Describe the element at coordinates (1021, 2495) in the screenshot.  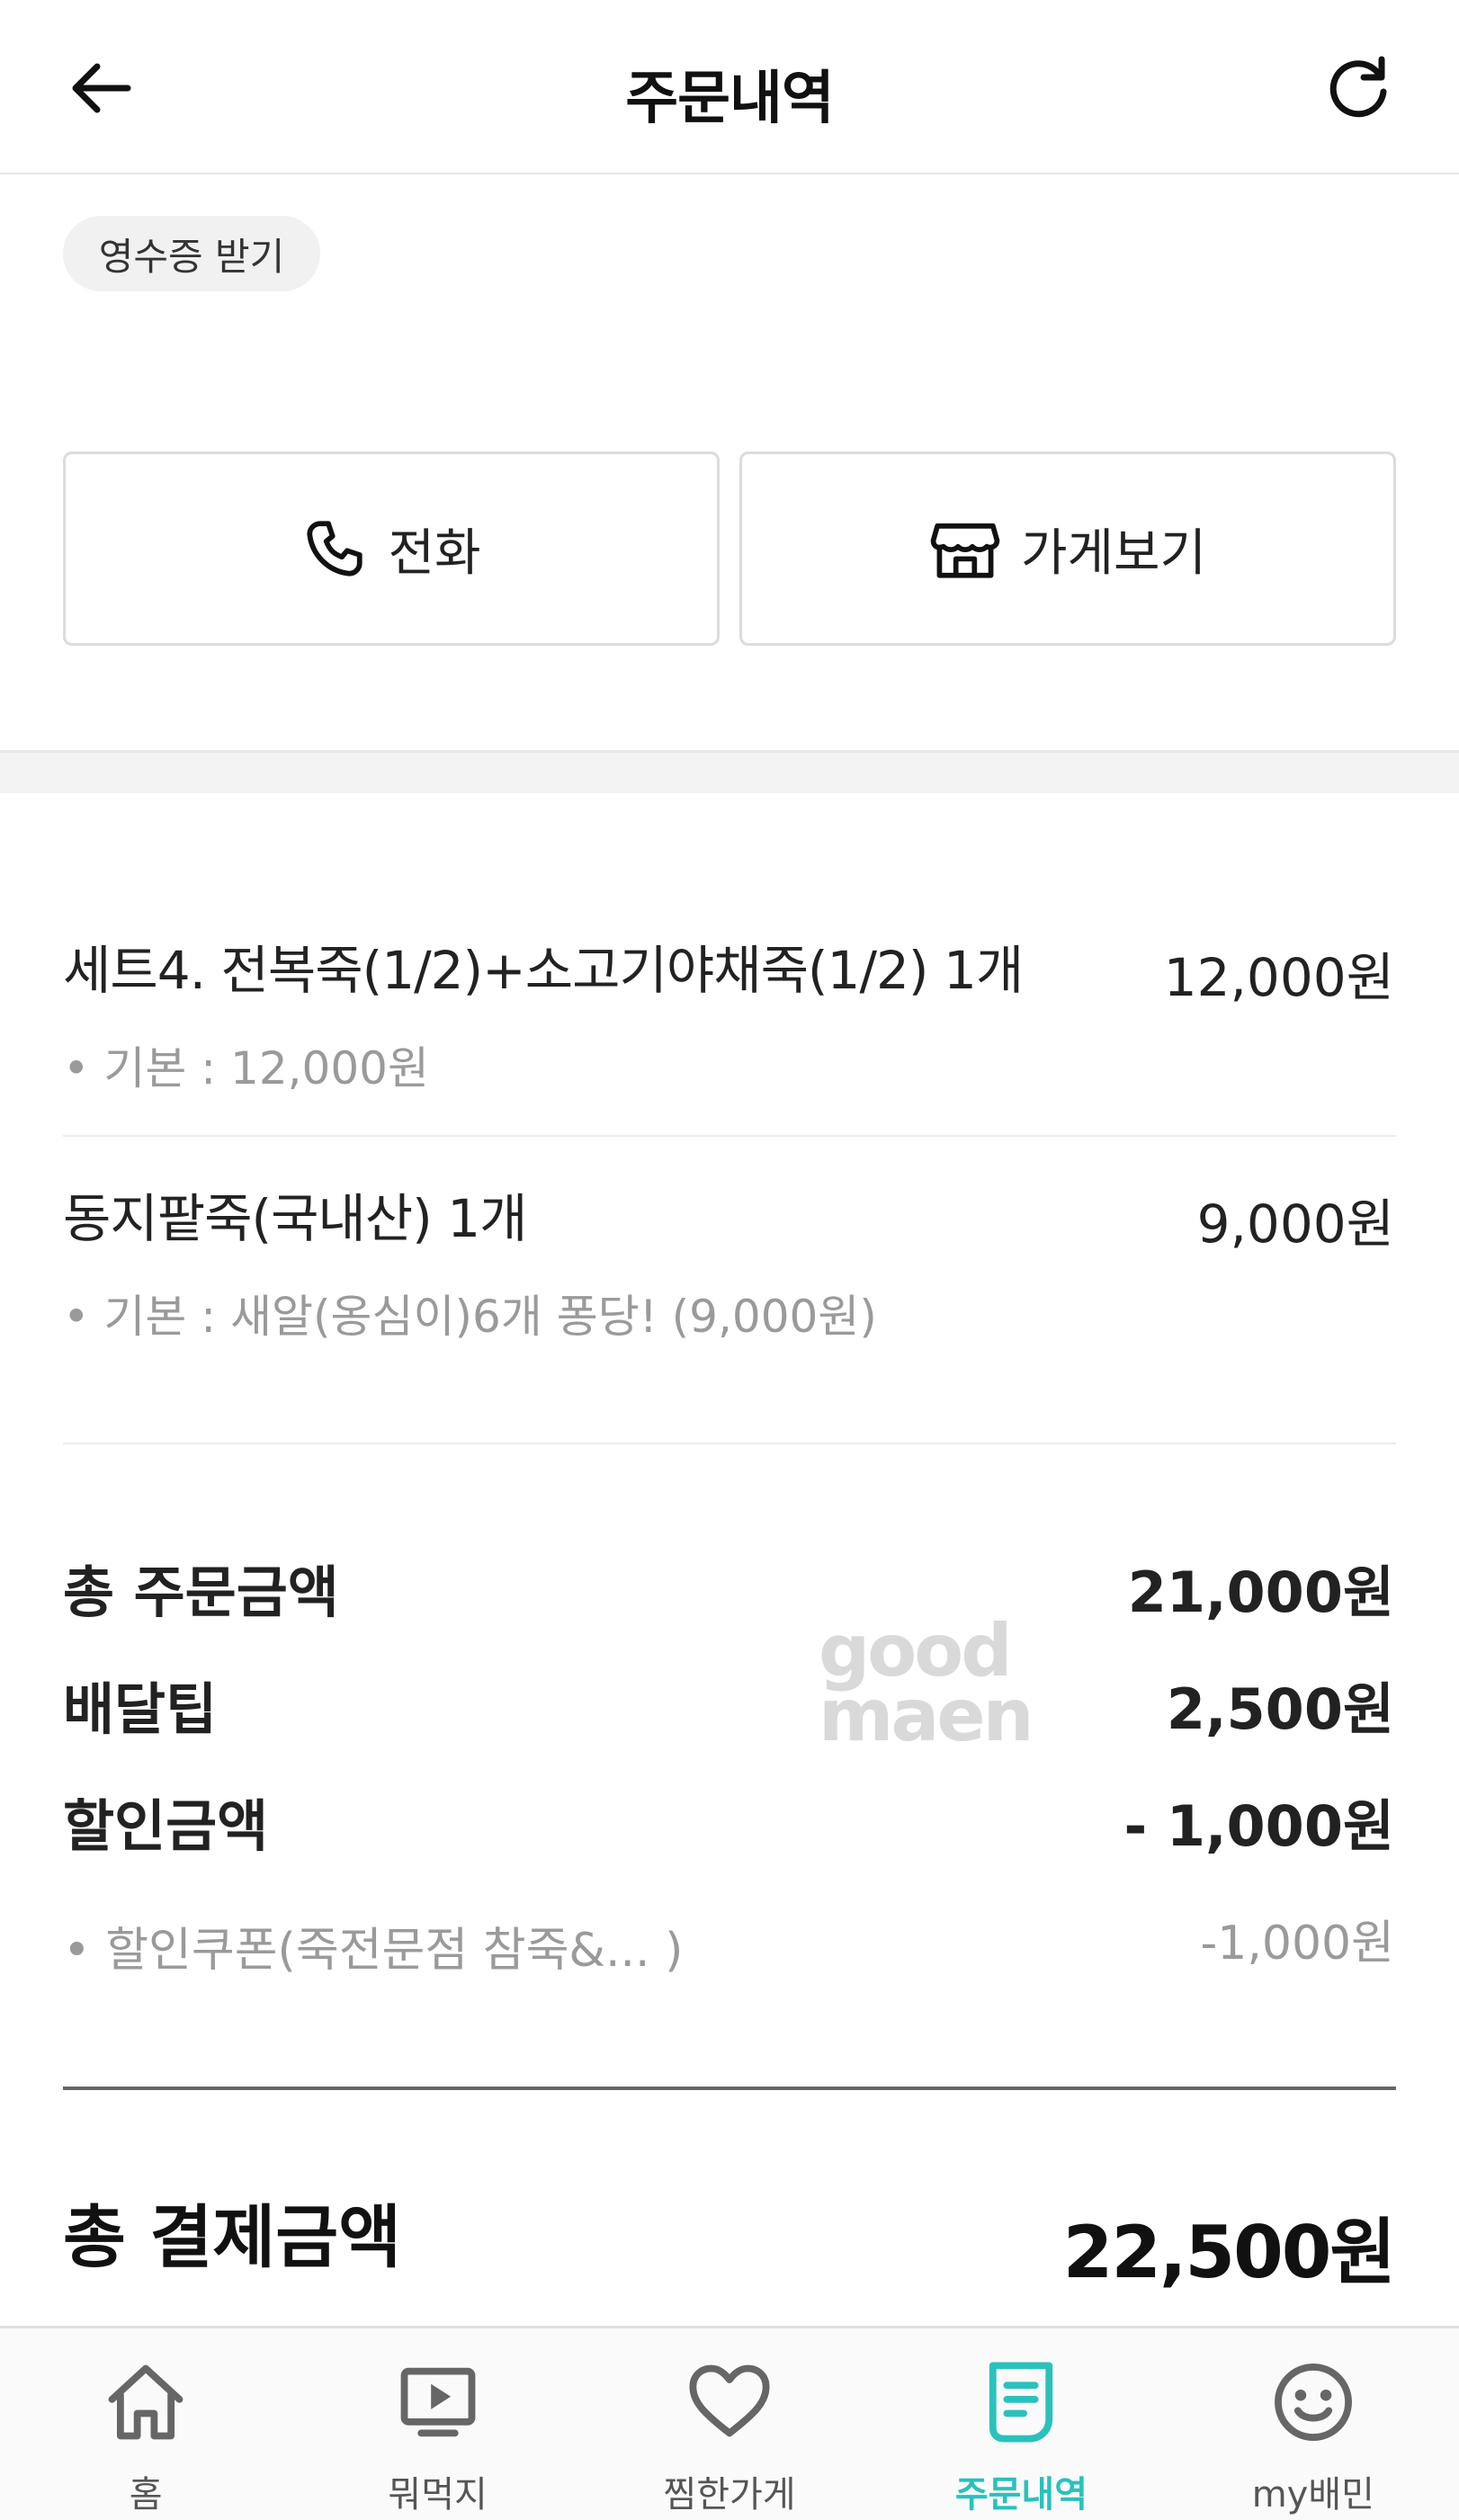
I see `nav-label: 주문내역` at that location.